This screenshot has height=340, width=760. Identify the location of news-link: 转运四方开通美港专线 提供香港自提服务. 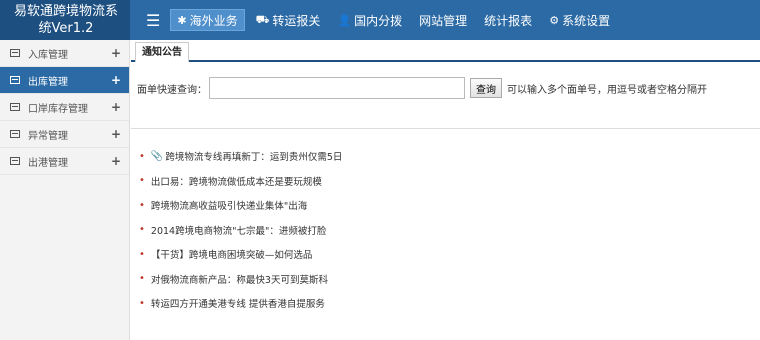
(238, 303).